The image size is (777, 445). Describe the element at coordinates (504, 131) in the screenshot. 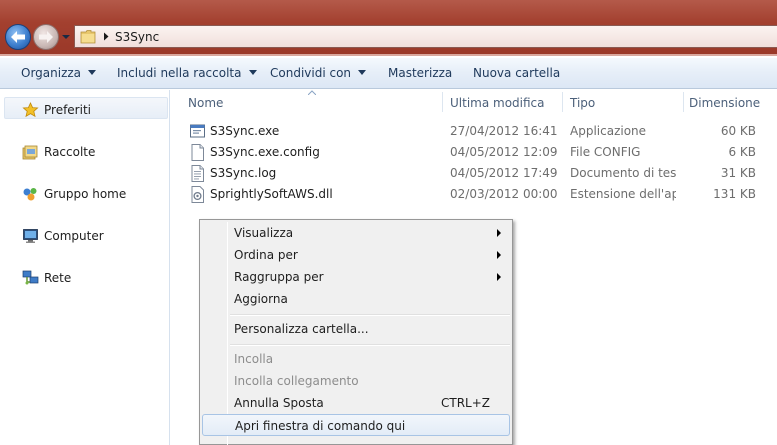

I see `file-modified: 27/04/2012 16:41` at that location.